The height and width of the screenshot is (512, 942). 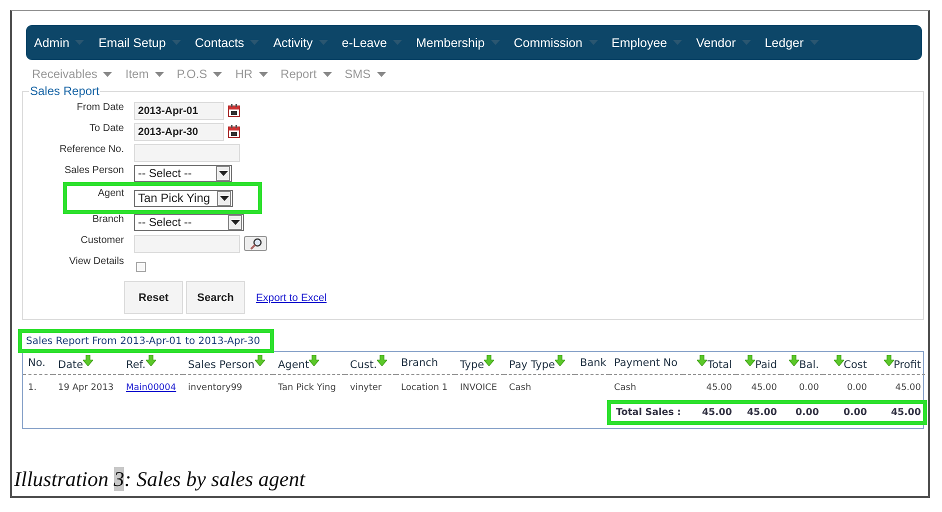 I want to click on date-field: 2013-Apr-01, so click(x=179, y=111).